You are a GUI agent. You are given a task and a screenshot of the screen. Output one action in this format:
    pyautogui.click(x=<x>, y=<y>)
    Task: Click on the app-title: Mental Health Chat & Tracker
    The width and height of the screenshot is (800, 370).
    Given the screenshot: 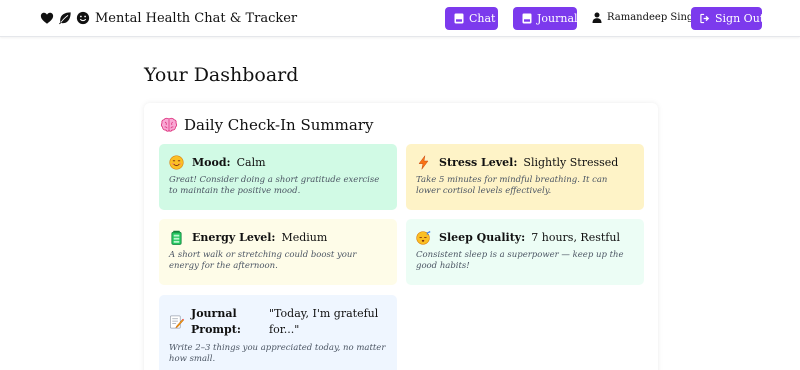 What is the action you would take?
    pyautogui.click(x=196, y=18)
    